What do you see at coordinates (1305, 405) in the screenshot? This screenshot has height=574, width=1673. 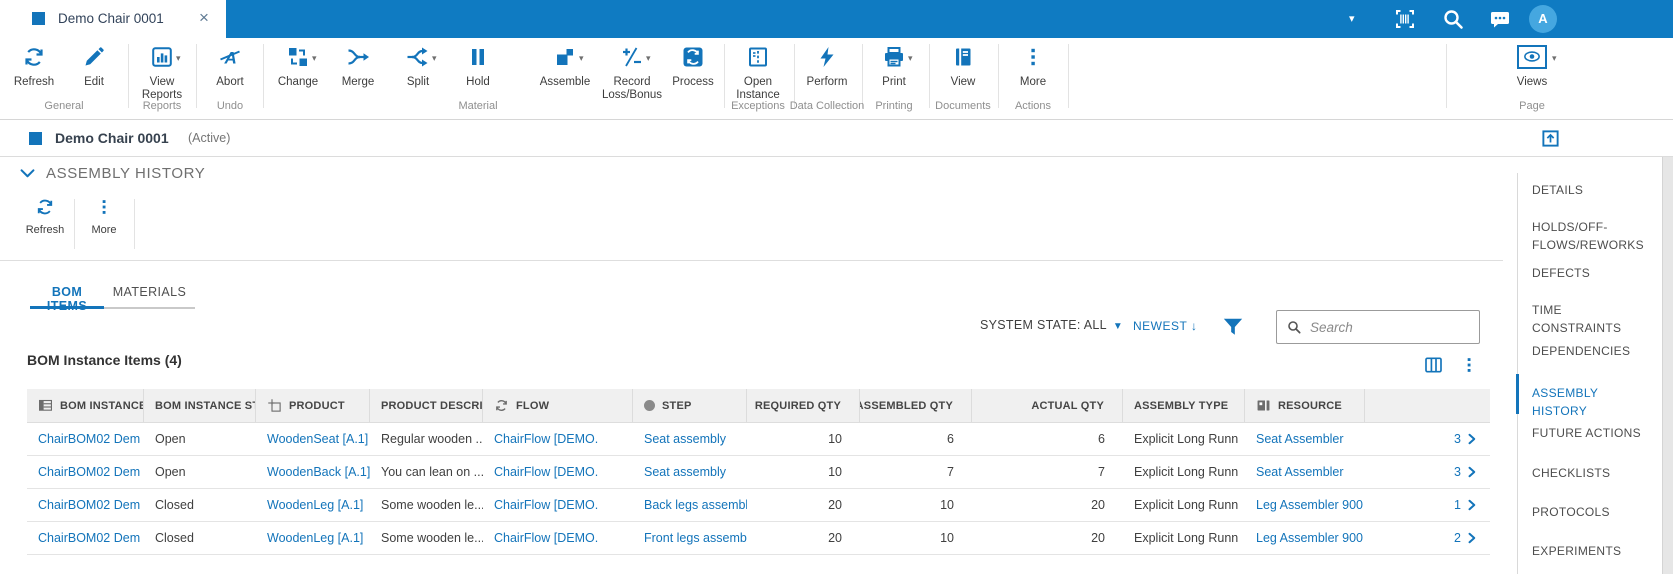 I see `header-resource: RESOURCE` at bounding box center [1305, 405].